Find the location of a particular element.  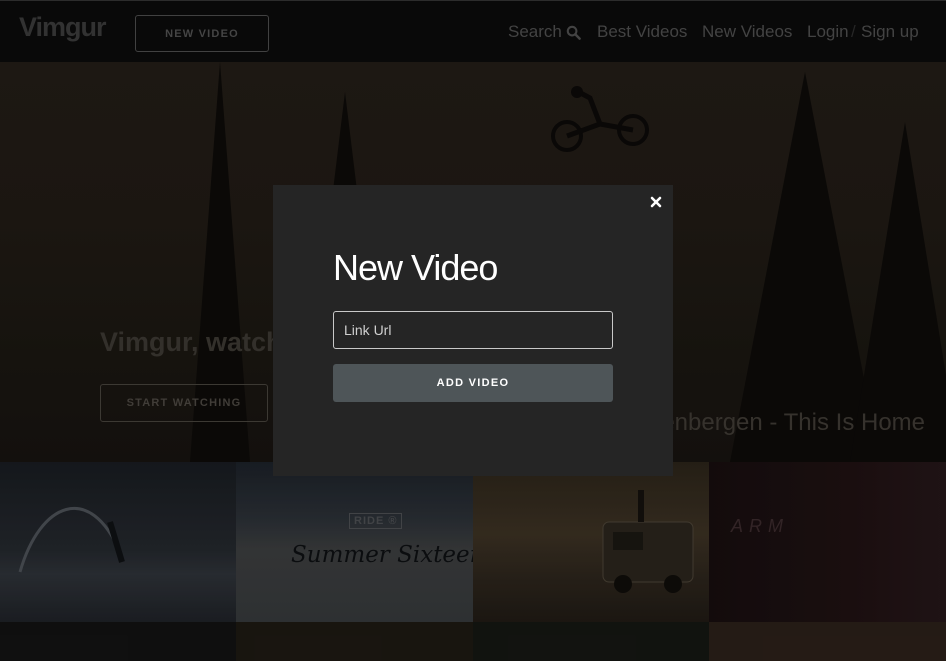

add-video-button: ADD VIDEO is located at coordinates (473, 383).